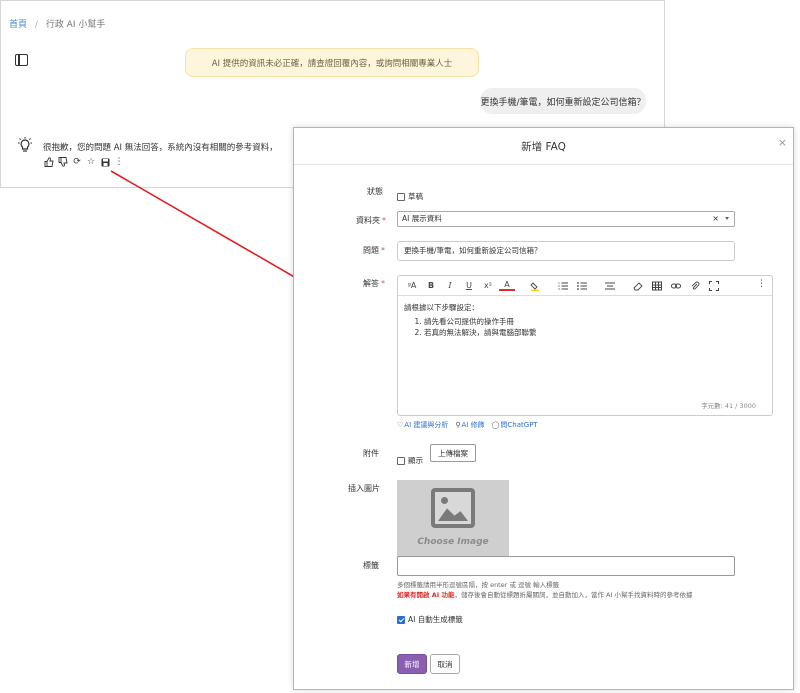  What do you see at coordinates (18, 25) in the screenshot?
I see `breadcrumb-home: 首頁` at bounding box center [18, 25].